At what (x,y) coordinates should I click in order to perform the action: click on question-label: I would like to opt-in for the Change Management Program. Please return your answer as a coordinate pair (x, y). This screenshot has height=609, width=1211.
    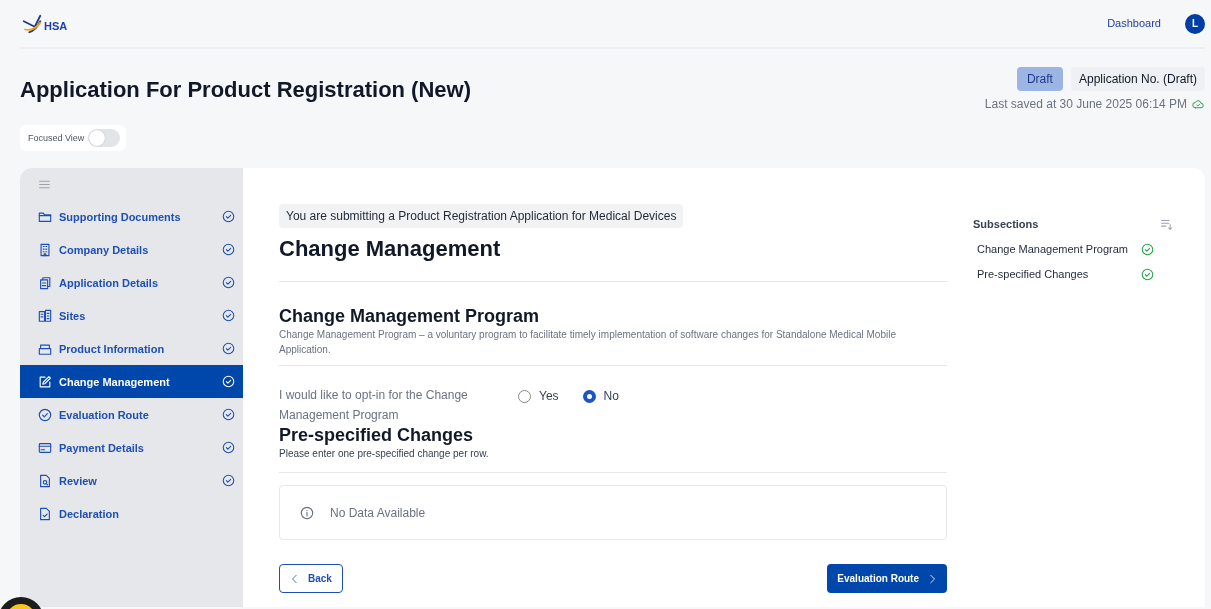
    Looking at the image, I should click on (374, 405).